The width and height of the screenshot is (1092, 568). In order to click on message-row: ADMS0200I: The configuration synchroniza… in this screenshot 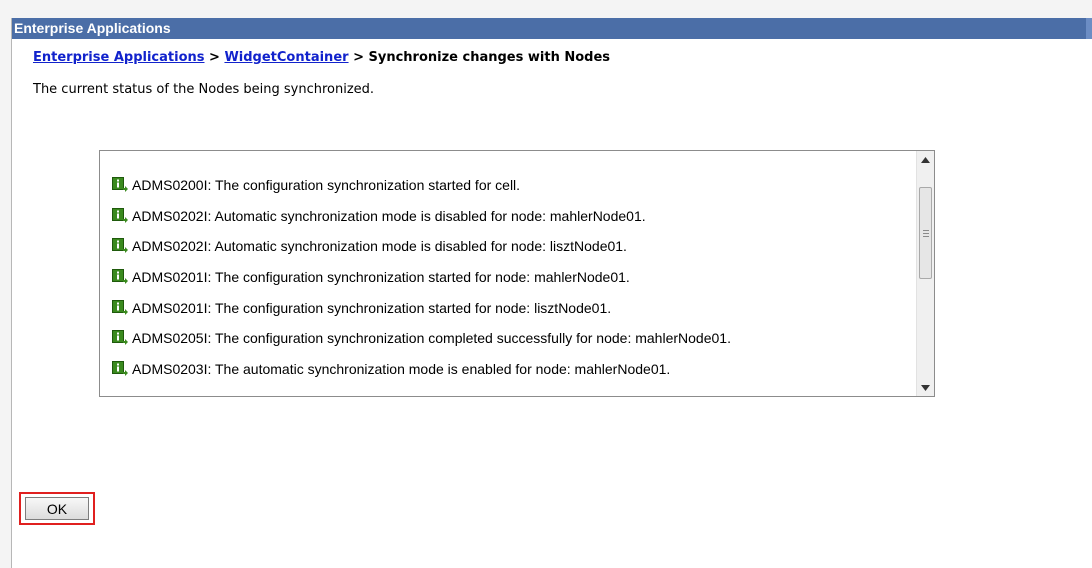, I will do `click(512, 192)`.